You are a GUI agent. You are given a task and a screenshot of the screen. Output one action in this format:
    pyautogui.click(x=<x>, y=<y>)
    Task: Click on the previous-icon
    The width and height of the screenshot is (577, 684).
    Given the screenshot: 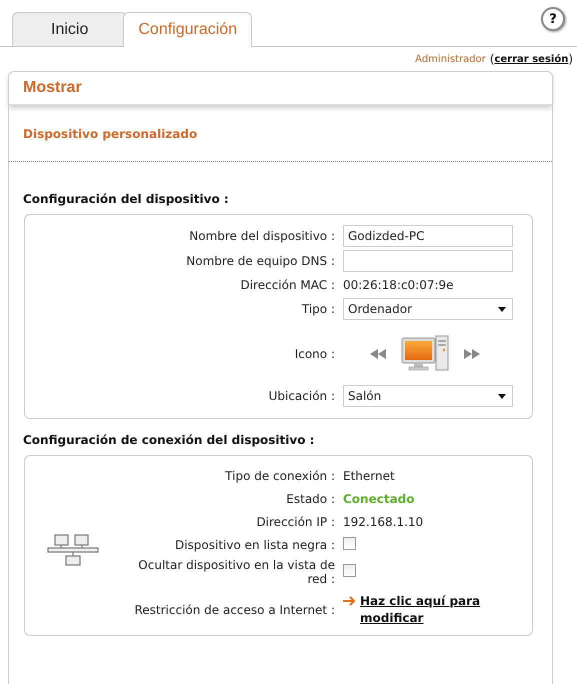 What is the action you would take?
    pyautogui.click(x=378, y=354)
    